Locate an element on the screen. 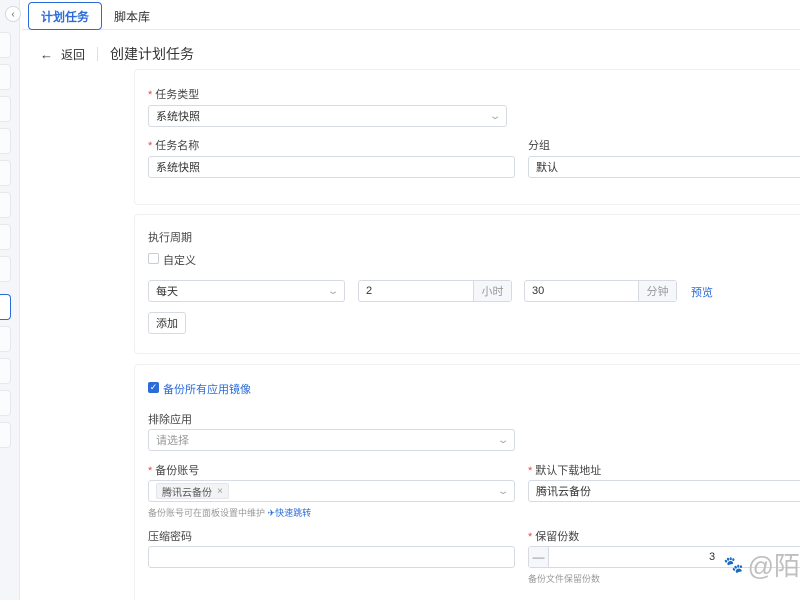 This screenshot has width=800, height=600. tab-scheduled-tasks: 计划任务 is located at coordinates (65, 16).